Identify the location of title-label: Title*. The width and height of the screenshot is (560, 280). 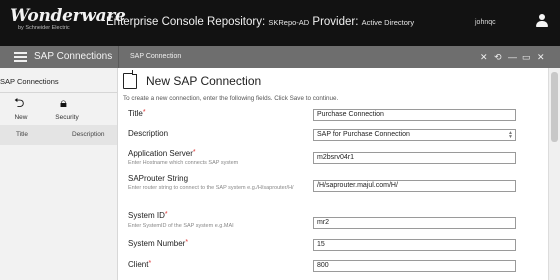
(137, 113).